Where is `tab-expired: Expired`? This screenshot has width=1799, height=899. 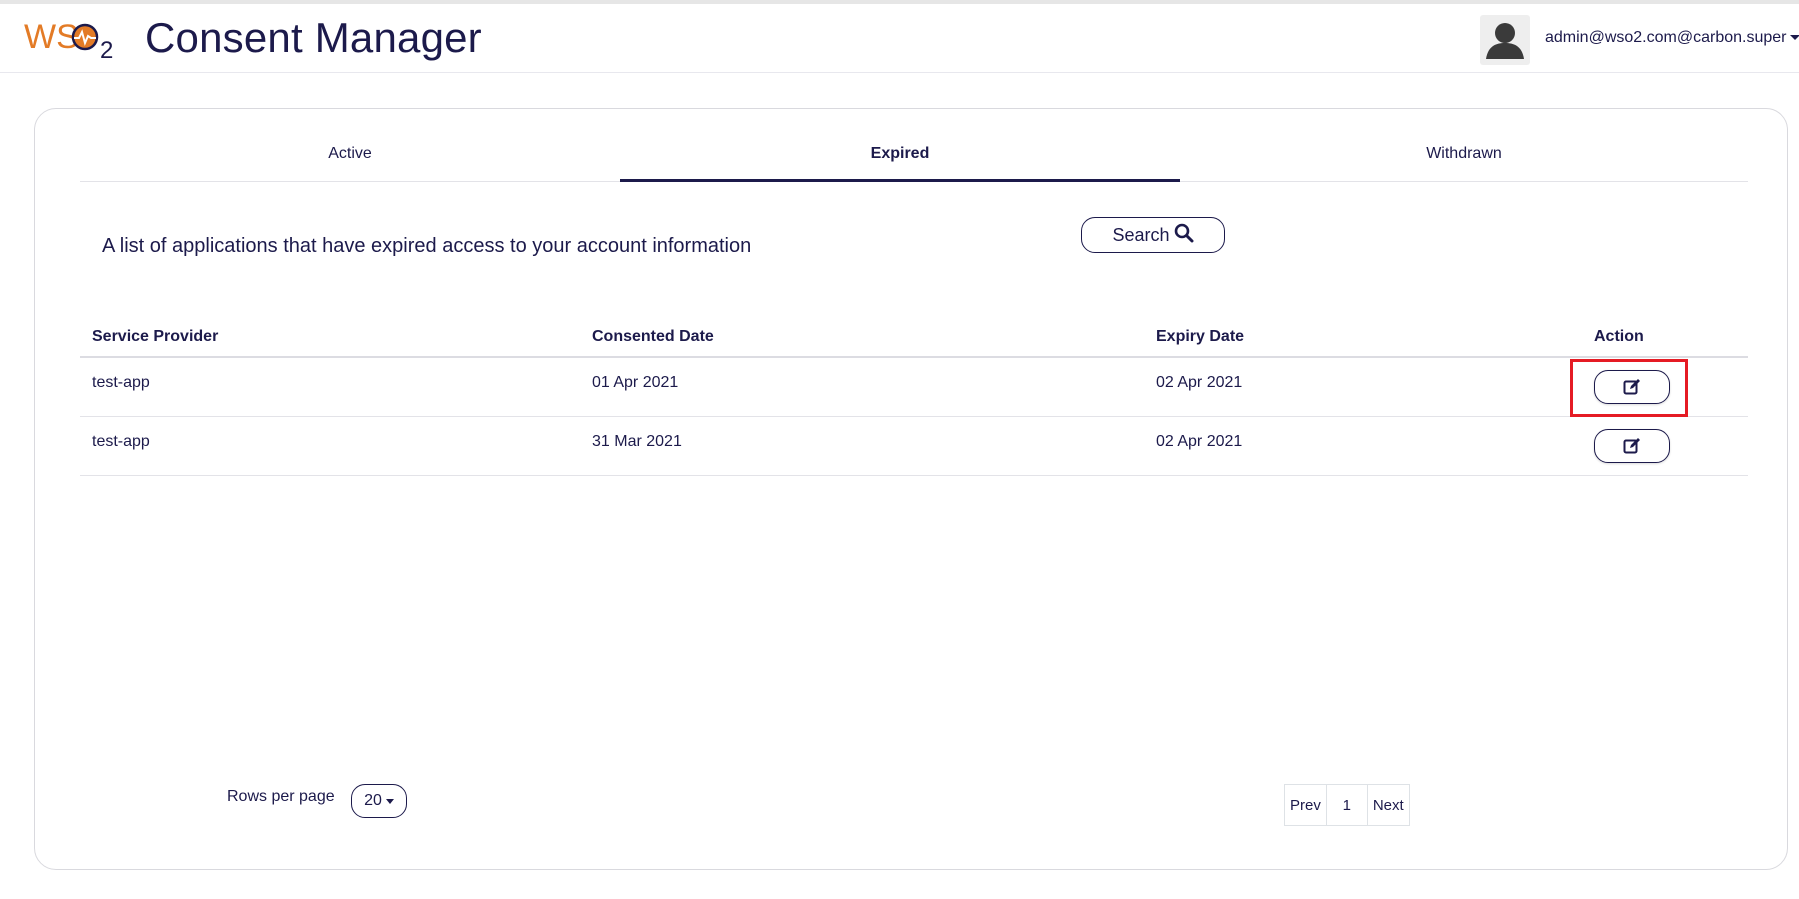 tab-expired: Expired is located at coordinates (900, 156).